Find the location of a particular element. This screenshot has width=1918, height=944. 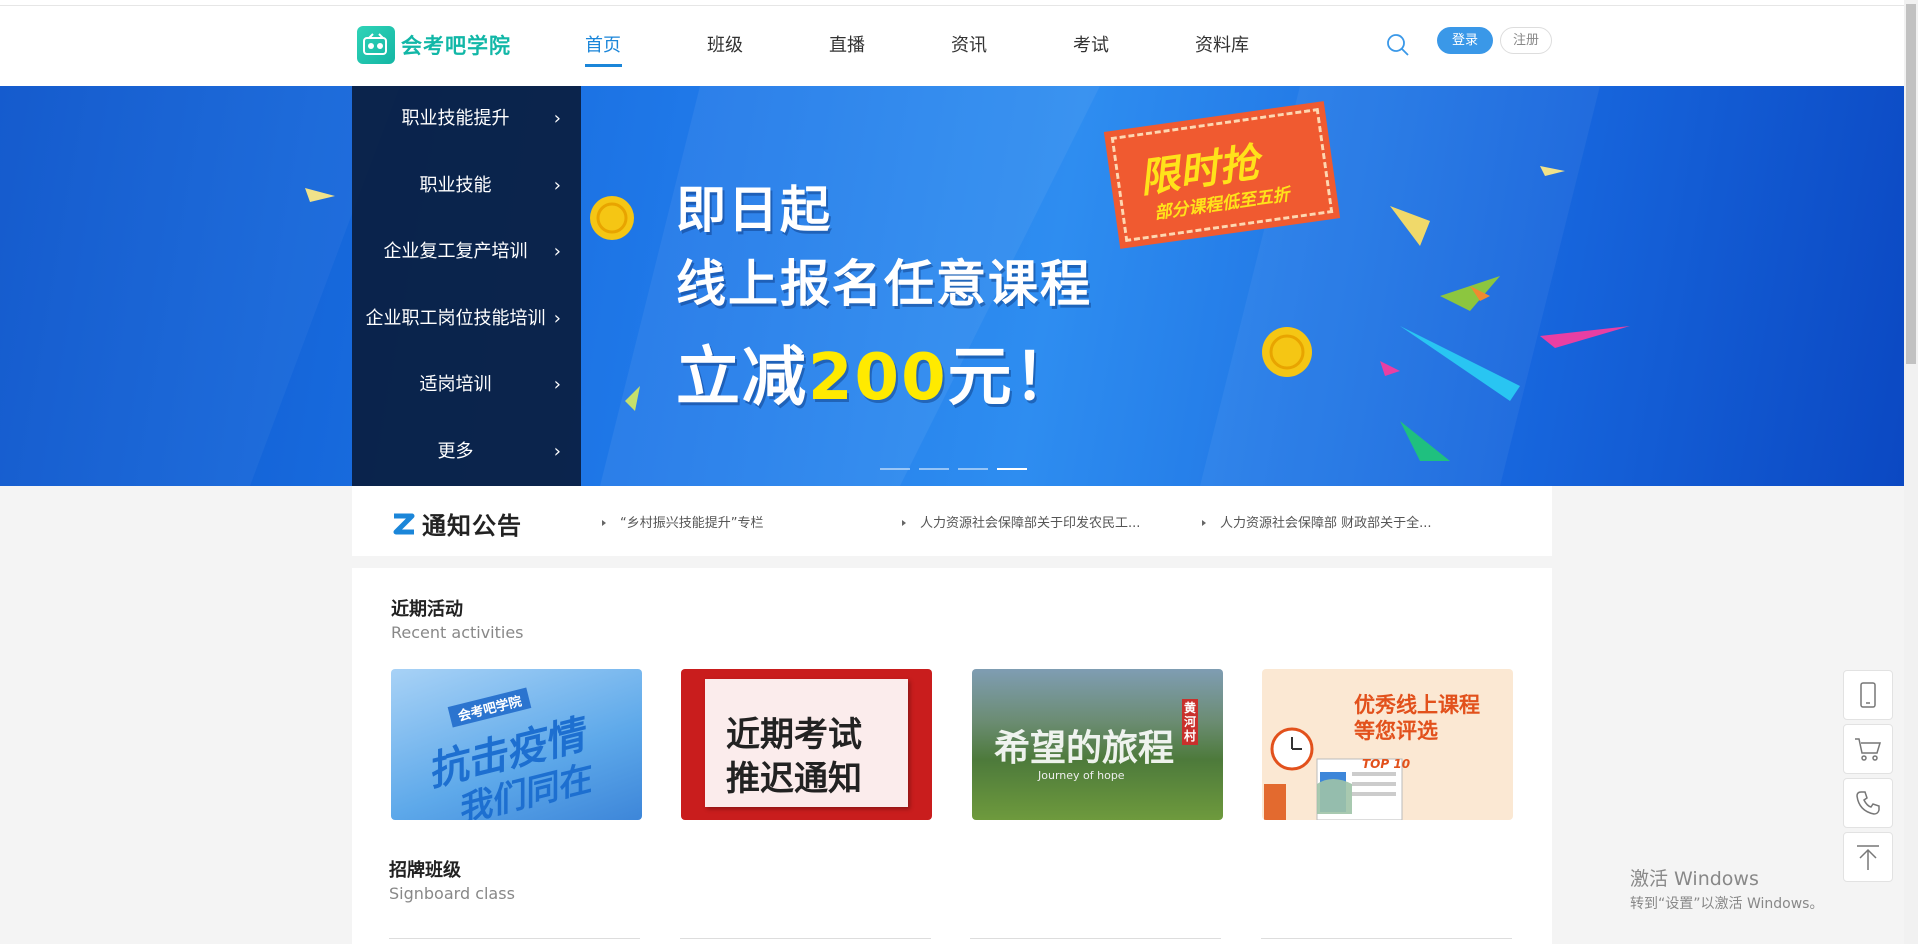

banner-headline-1: 即日起 is located at coordinates (754, 210).